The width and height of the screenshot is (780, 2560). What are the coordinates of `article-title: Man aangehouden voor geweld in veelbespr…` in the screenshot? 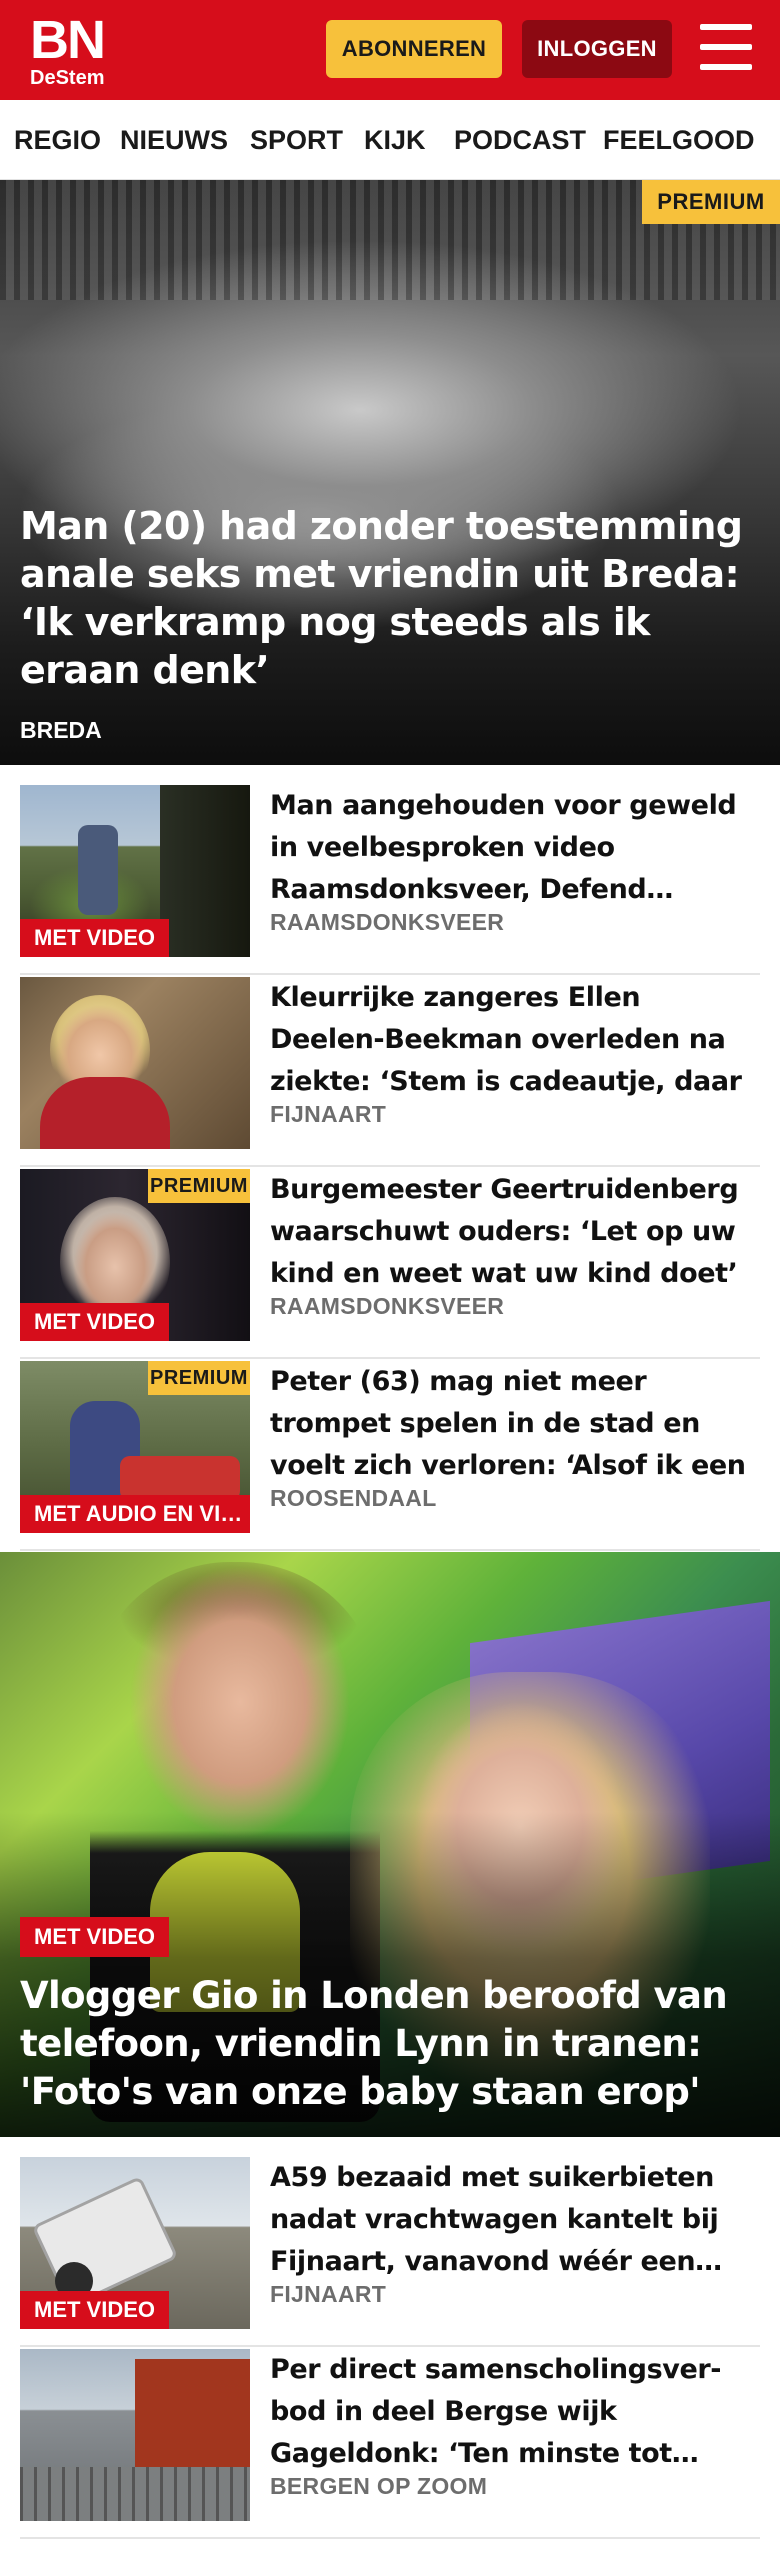 It's located at (515, 850).